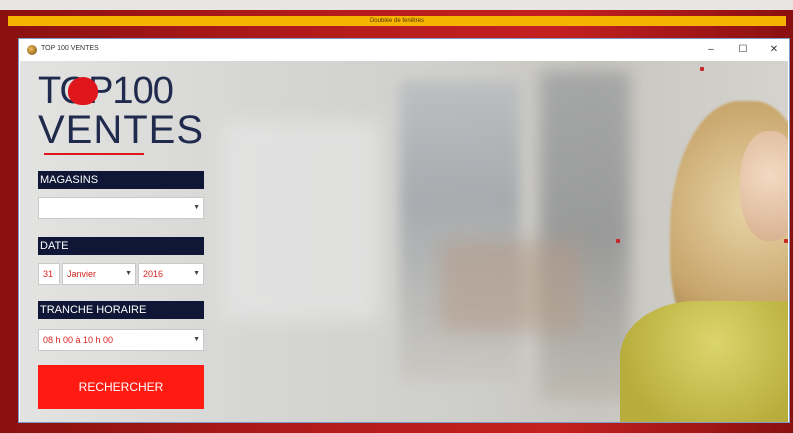  What do you see at coordinates (121, 340) in the screenshot?
I see `tranche-horaire-select: 08 h 00 à 10 h 00 ▼` at bounding box center [121, 340].